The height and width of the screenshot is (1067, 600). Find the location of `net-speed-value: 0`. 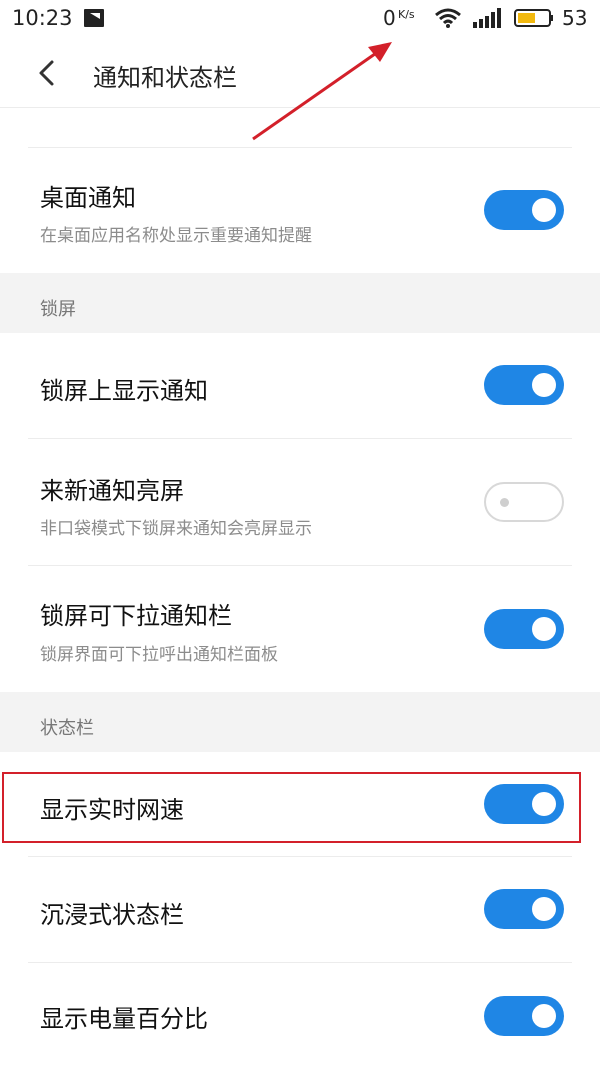

net-speed-value: 0 is located at coordinates (389, 18).